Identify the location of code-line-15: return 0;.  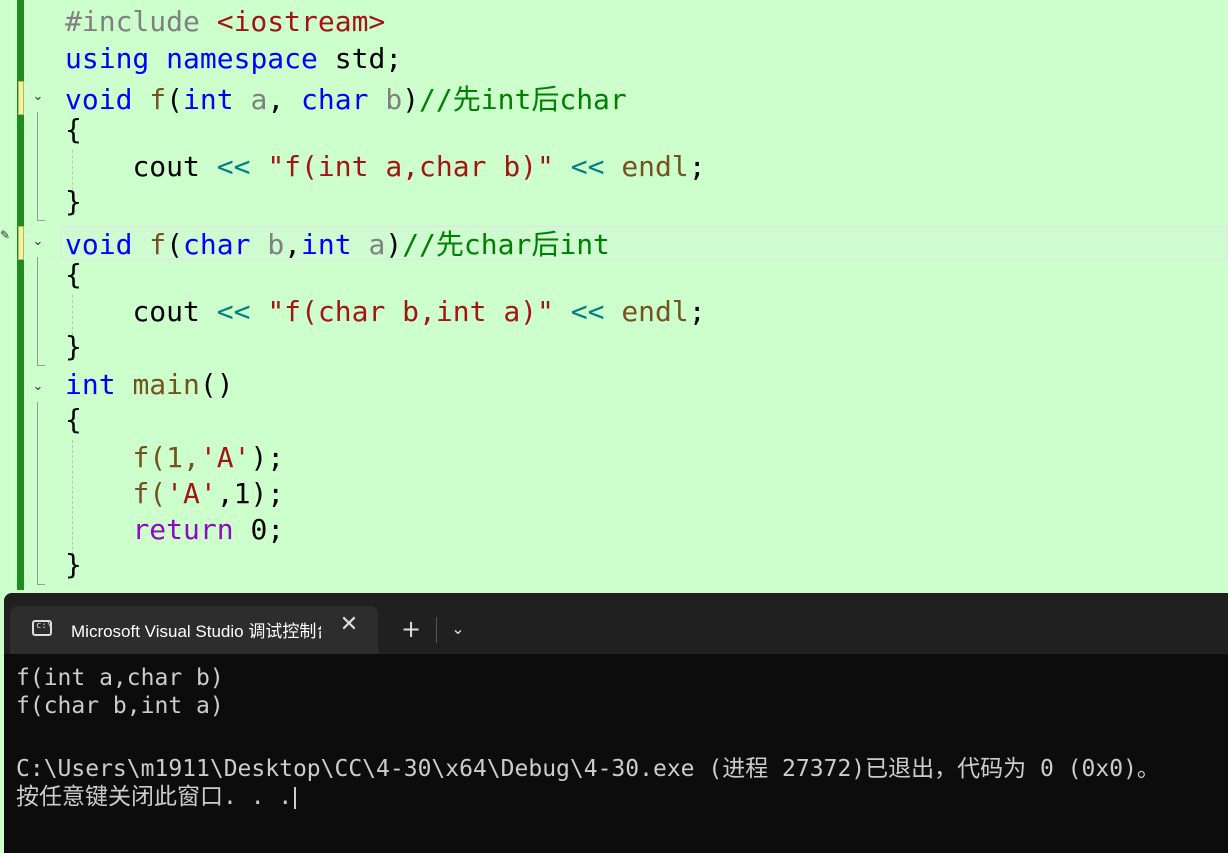
(174, 531).